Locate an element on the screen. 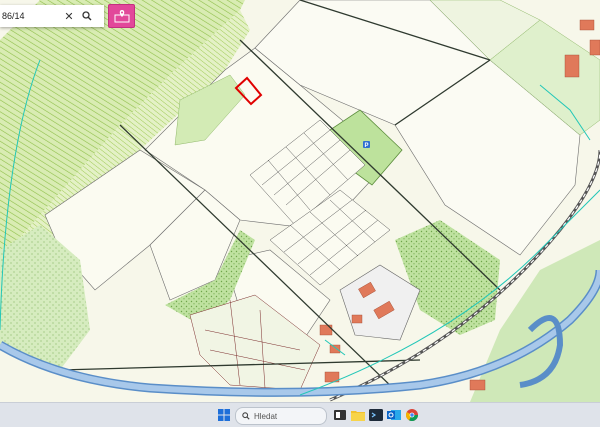 This screenshot has height=427, width=600. cadastre-layer-button is located at coordinates (121, 16).